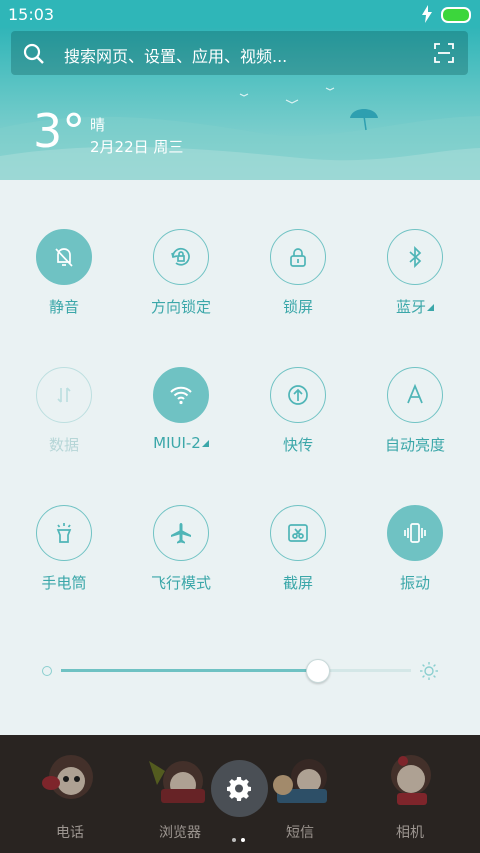 This screenshot has height=853, width=480. I want to click on toggle-auto-brightness: 自动亮度, so click(417, 422).